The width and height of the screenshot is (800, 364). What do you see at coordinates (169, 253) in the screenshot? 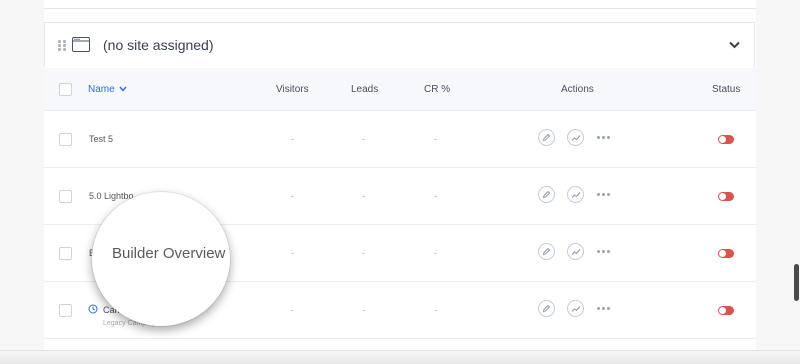
I see `magnified-text: Builder Overview` at bounding box center [169, 253].